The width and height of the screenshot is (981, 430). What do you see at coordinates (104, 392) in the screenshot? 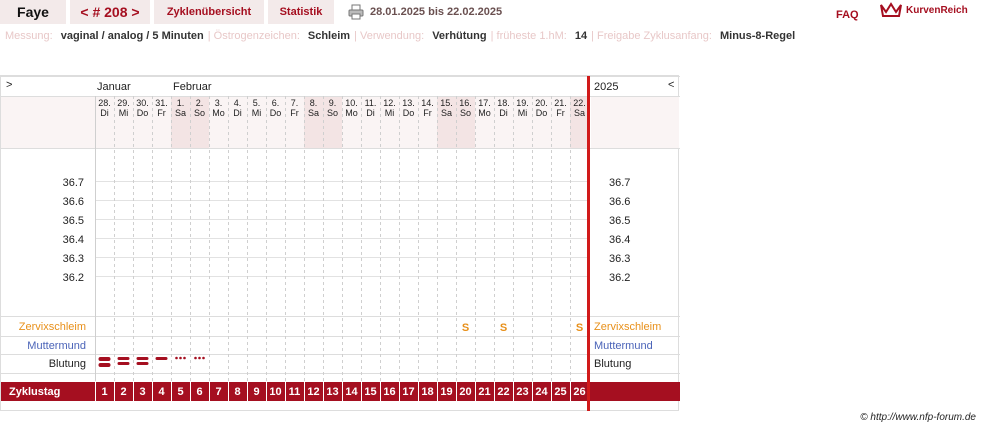
I see `cycle-day-number: 1` at bounding box center [104, 392].